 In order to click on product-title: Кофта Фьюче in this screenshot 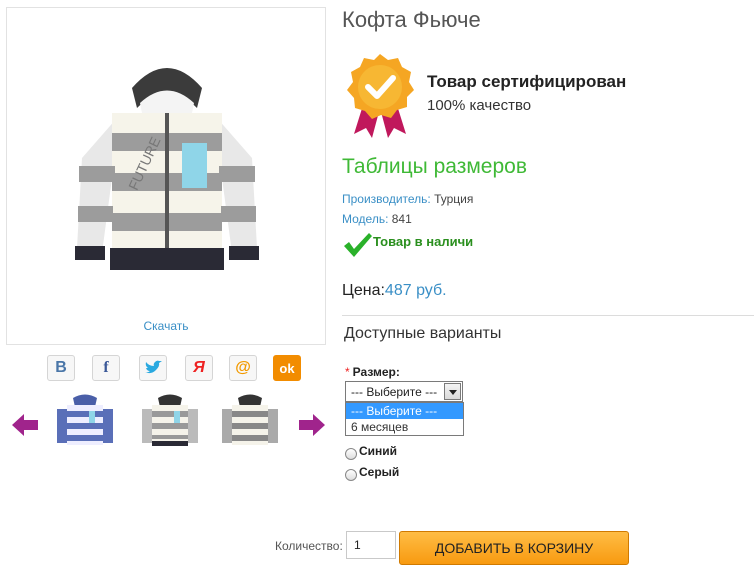, I will do `click(411, 19)`.